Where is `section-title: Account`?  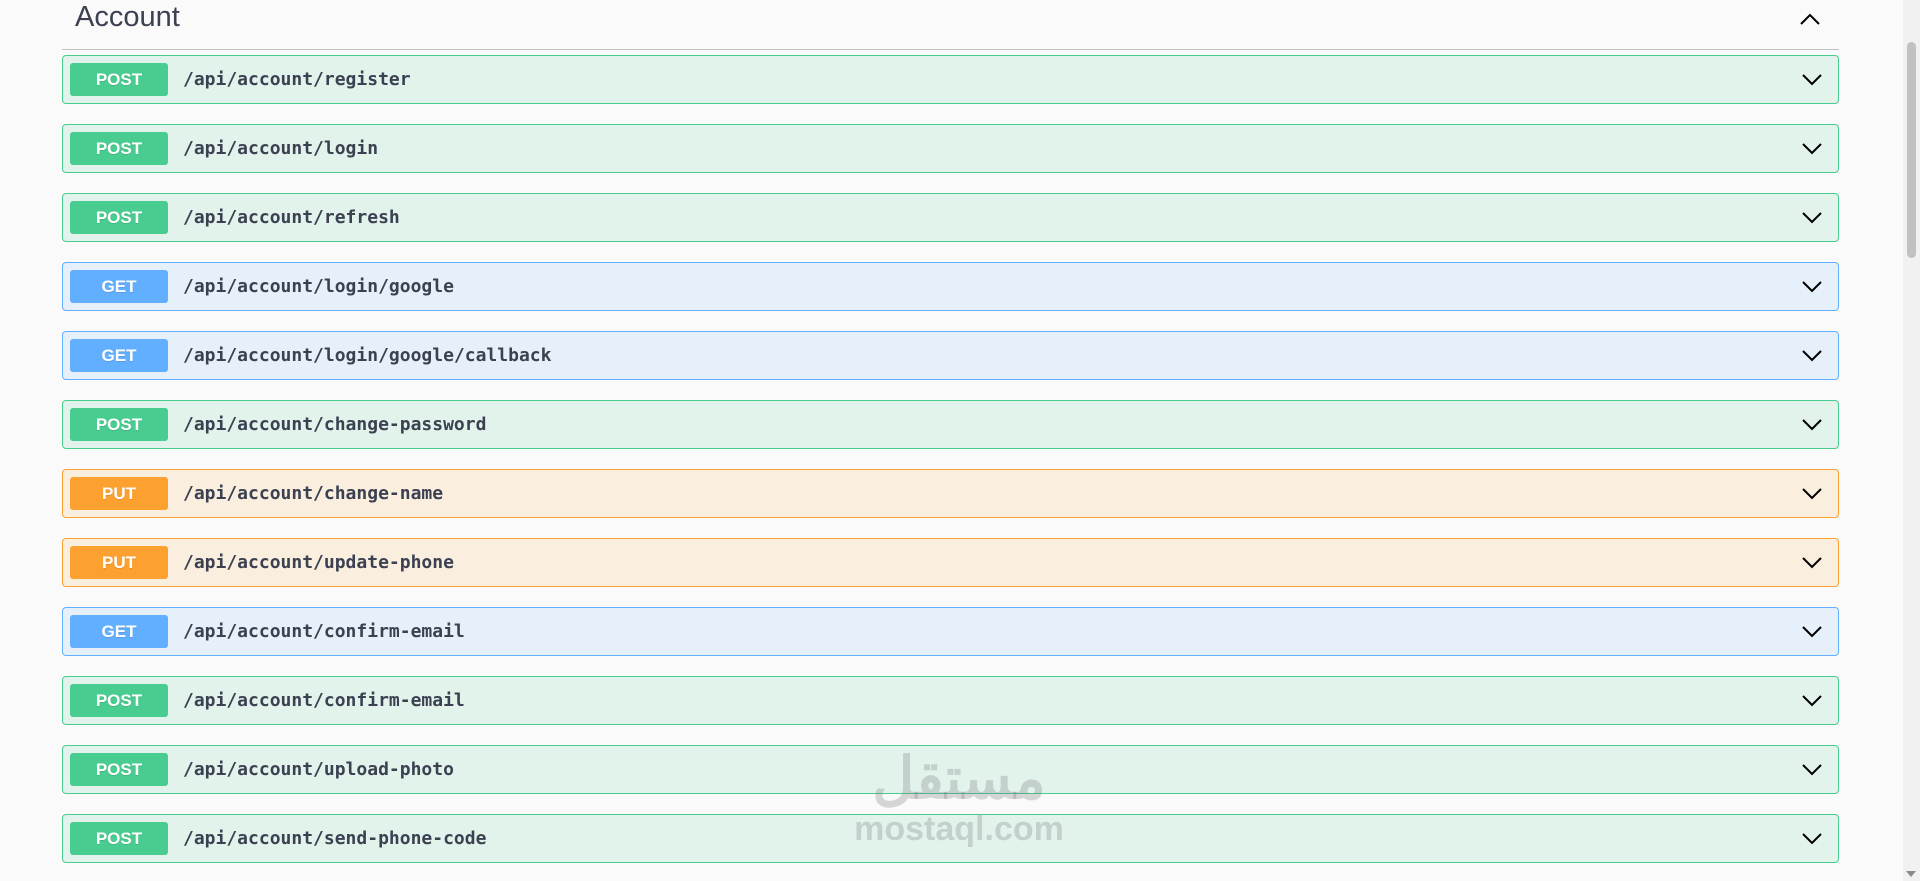 section-title: Account is located at coordinates (127, 17).